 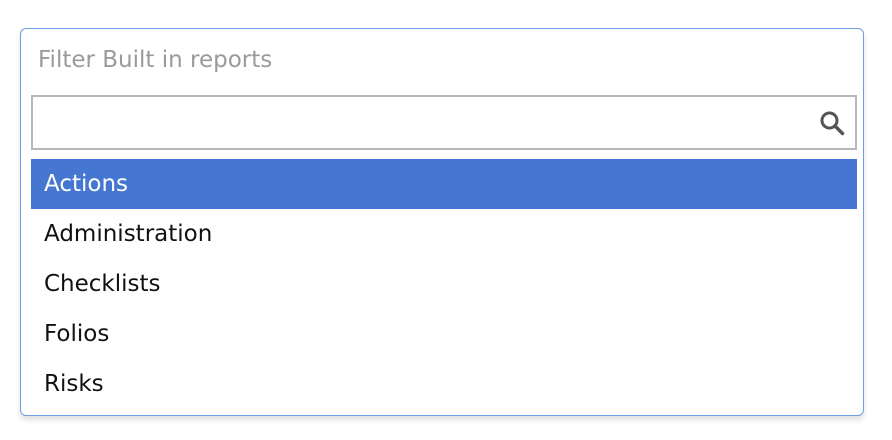 I want to click on search-box, so click(x=444, y=122).